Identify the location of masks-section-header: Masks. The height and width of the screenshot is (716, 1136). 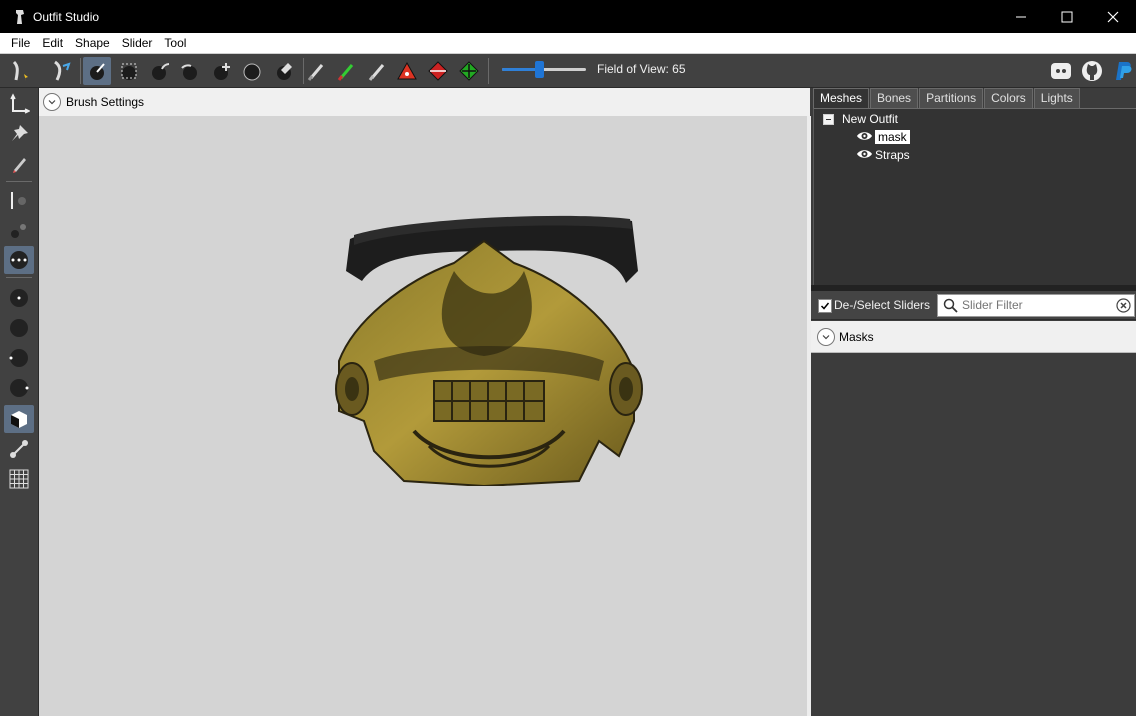
(973, 337).